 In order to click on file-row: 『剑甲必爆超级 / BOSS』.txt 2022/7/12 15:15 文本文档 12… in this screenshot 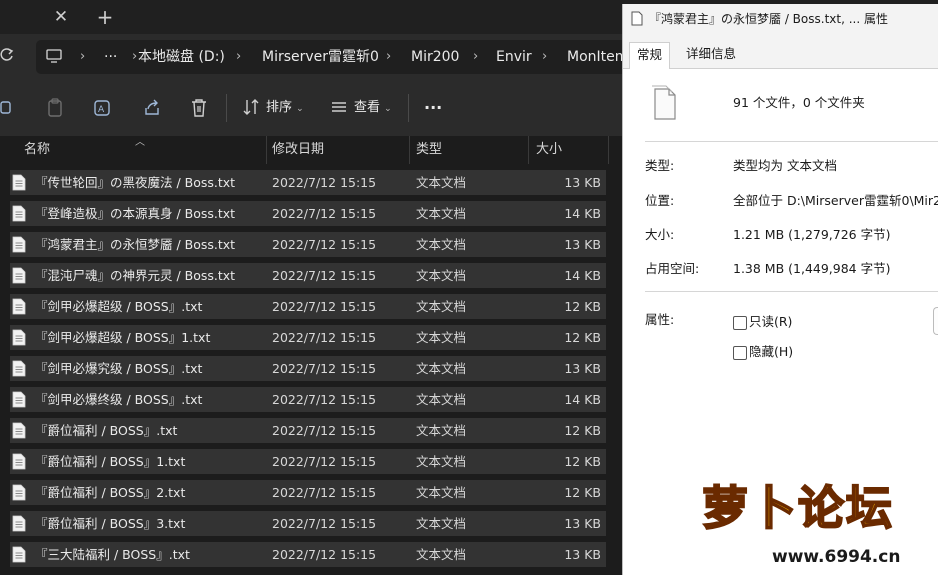, I will do `click(308, 306)`.